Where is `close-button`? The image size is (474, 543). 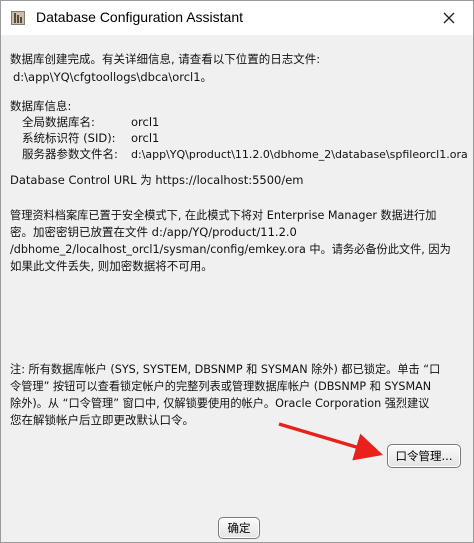
close-button is located at coordinates (449, 18).